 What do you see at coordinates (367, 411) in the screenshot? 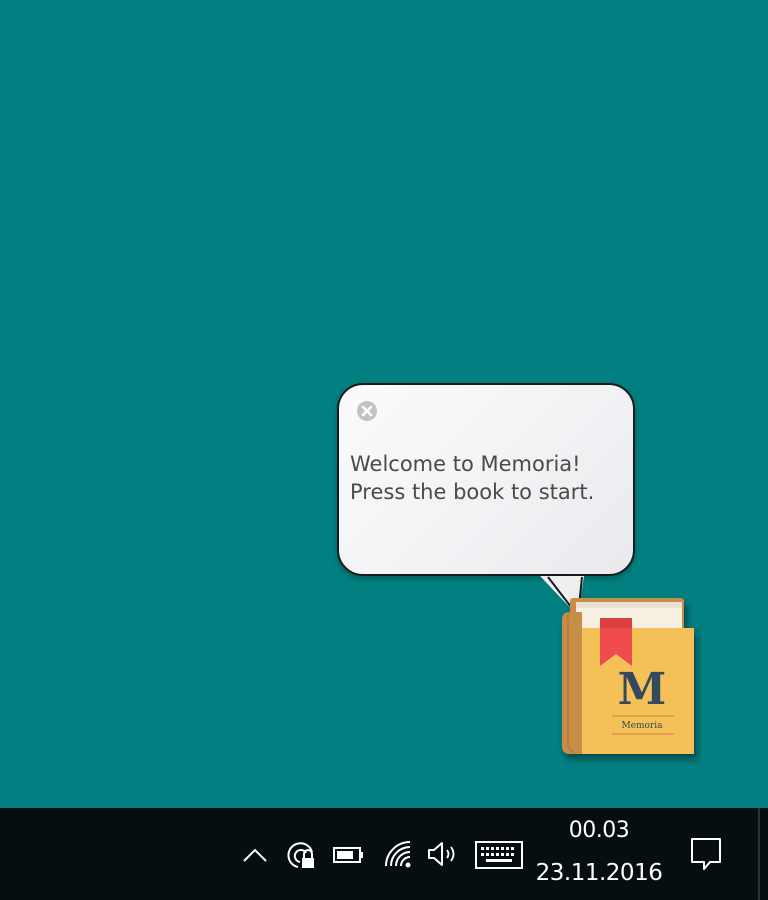
I see `close-circle-icon` at bounding box center [367, 411].